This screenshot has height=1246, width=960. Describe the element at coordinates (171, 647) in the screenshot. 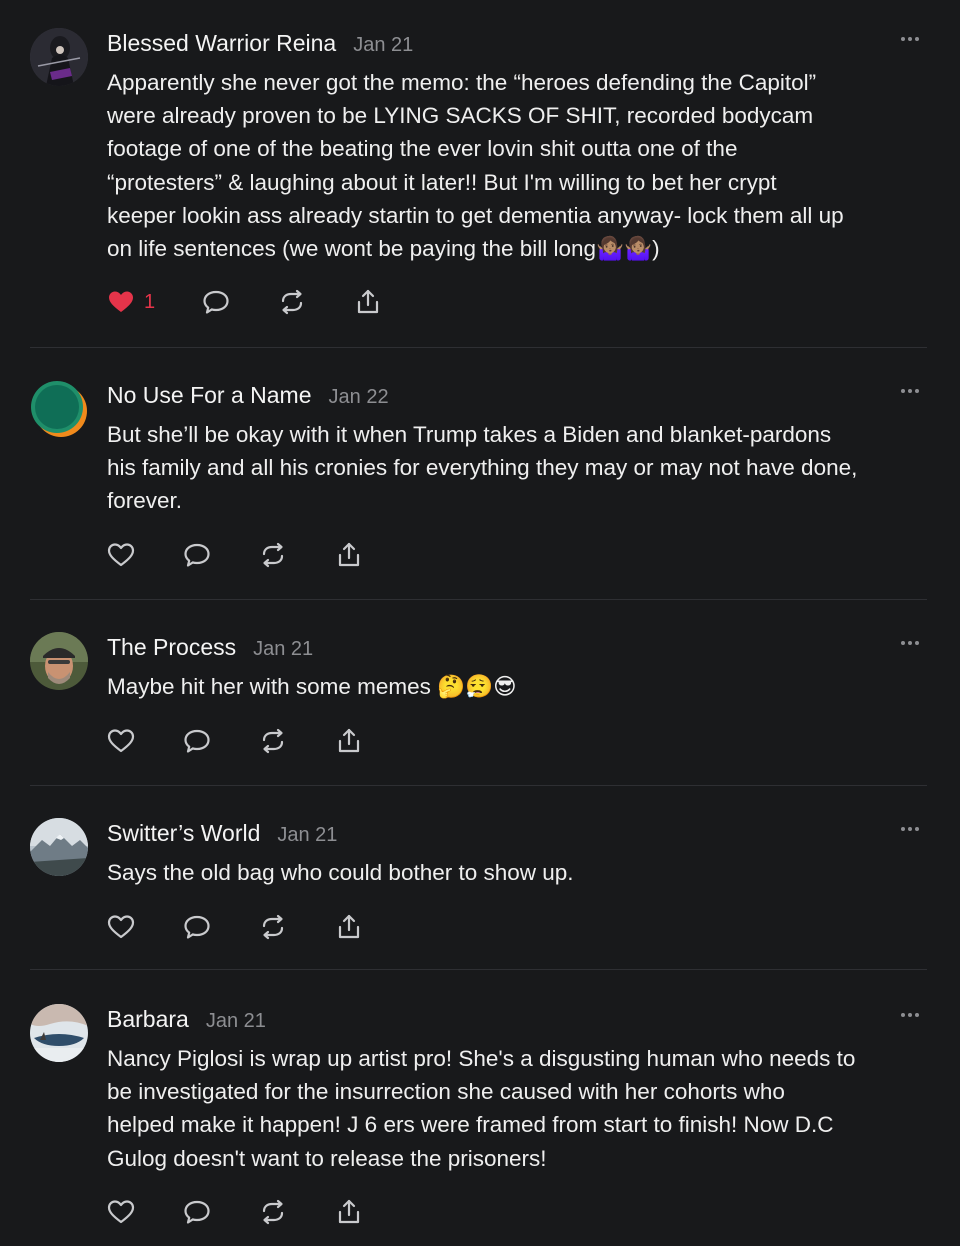

I see `author-name: The Process` at that location.